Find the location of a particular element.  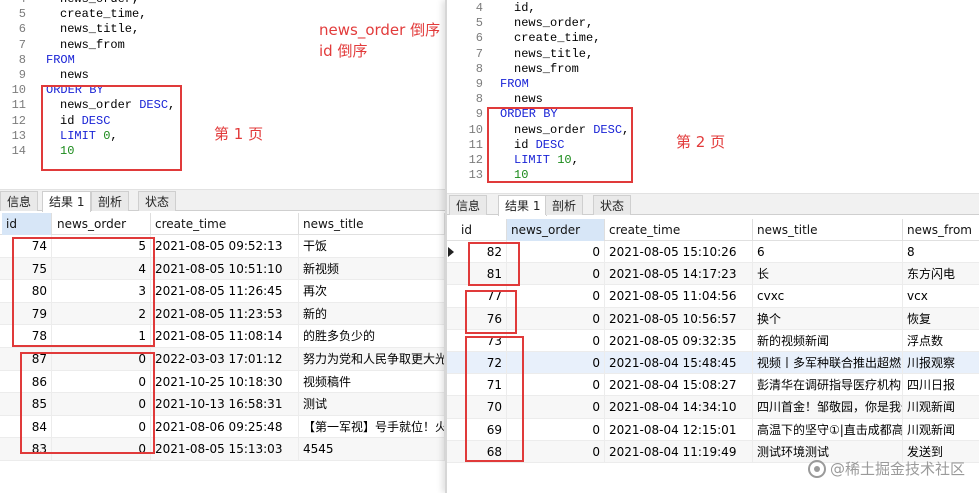

table-row: 71 0 2021-08-04 15:08:27 彭清华在调研指导医疗机构 四川日报 is located at coordinates (713, 385).